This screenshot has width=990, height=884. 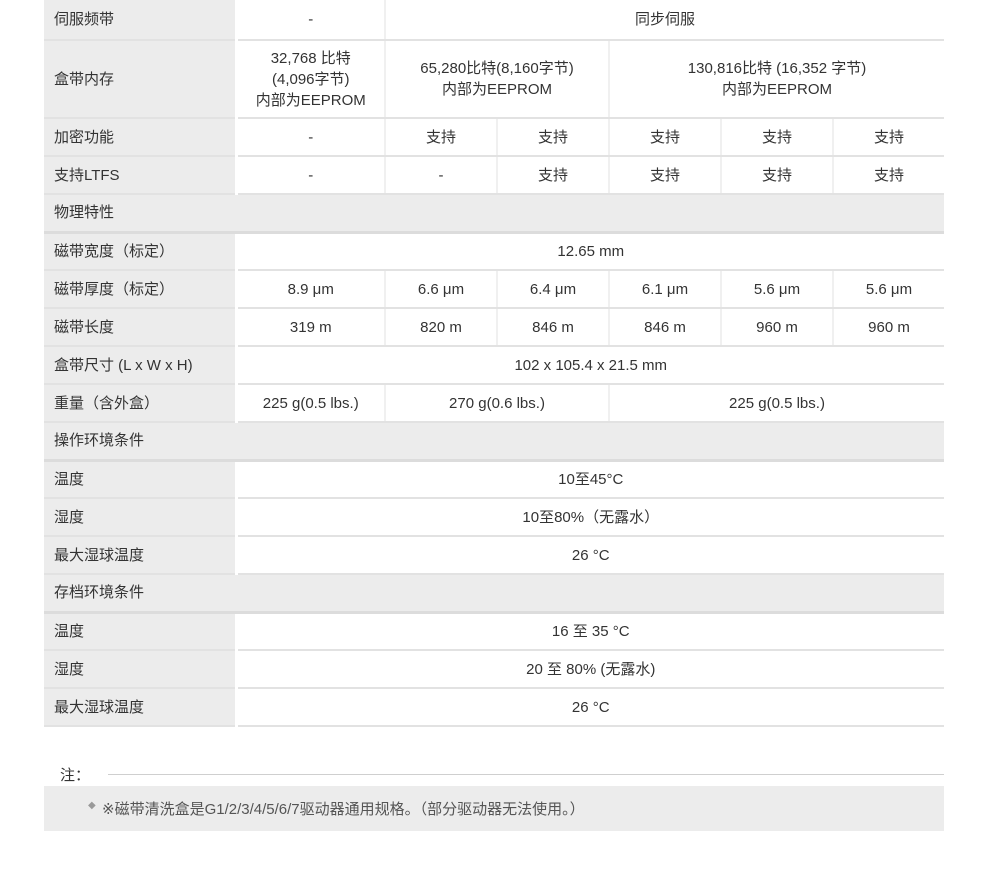 I want to click on row-tape-width: 磁带宽度（标定） 12.65 mm, so click(x=494, y=251).